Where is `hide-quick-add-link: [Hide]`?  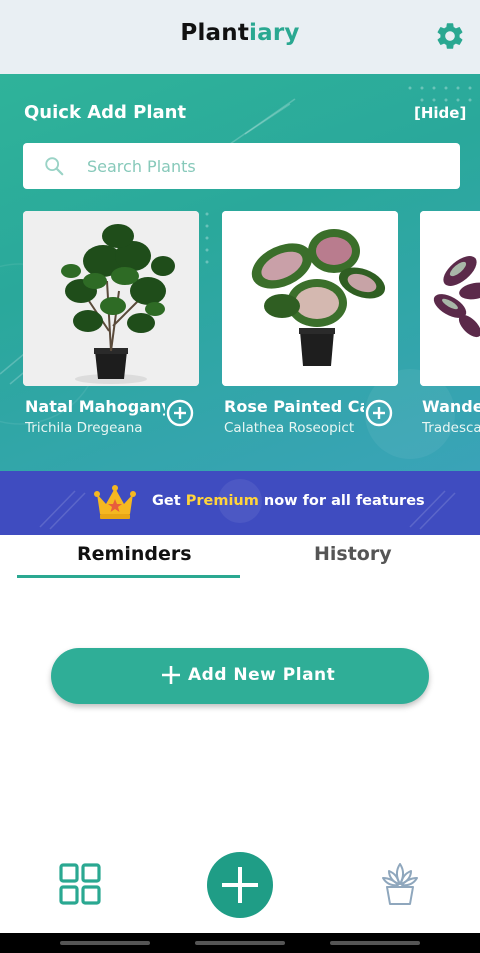 hide-quick-add-link: [Hide] is located at coordinates (440, 113).